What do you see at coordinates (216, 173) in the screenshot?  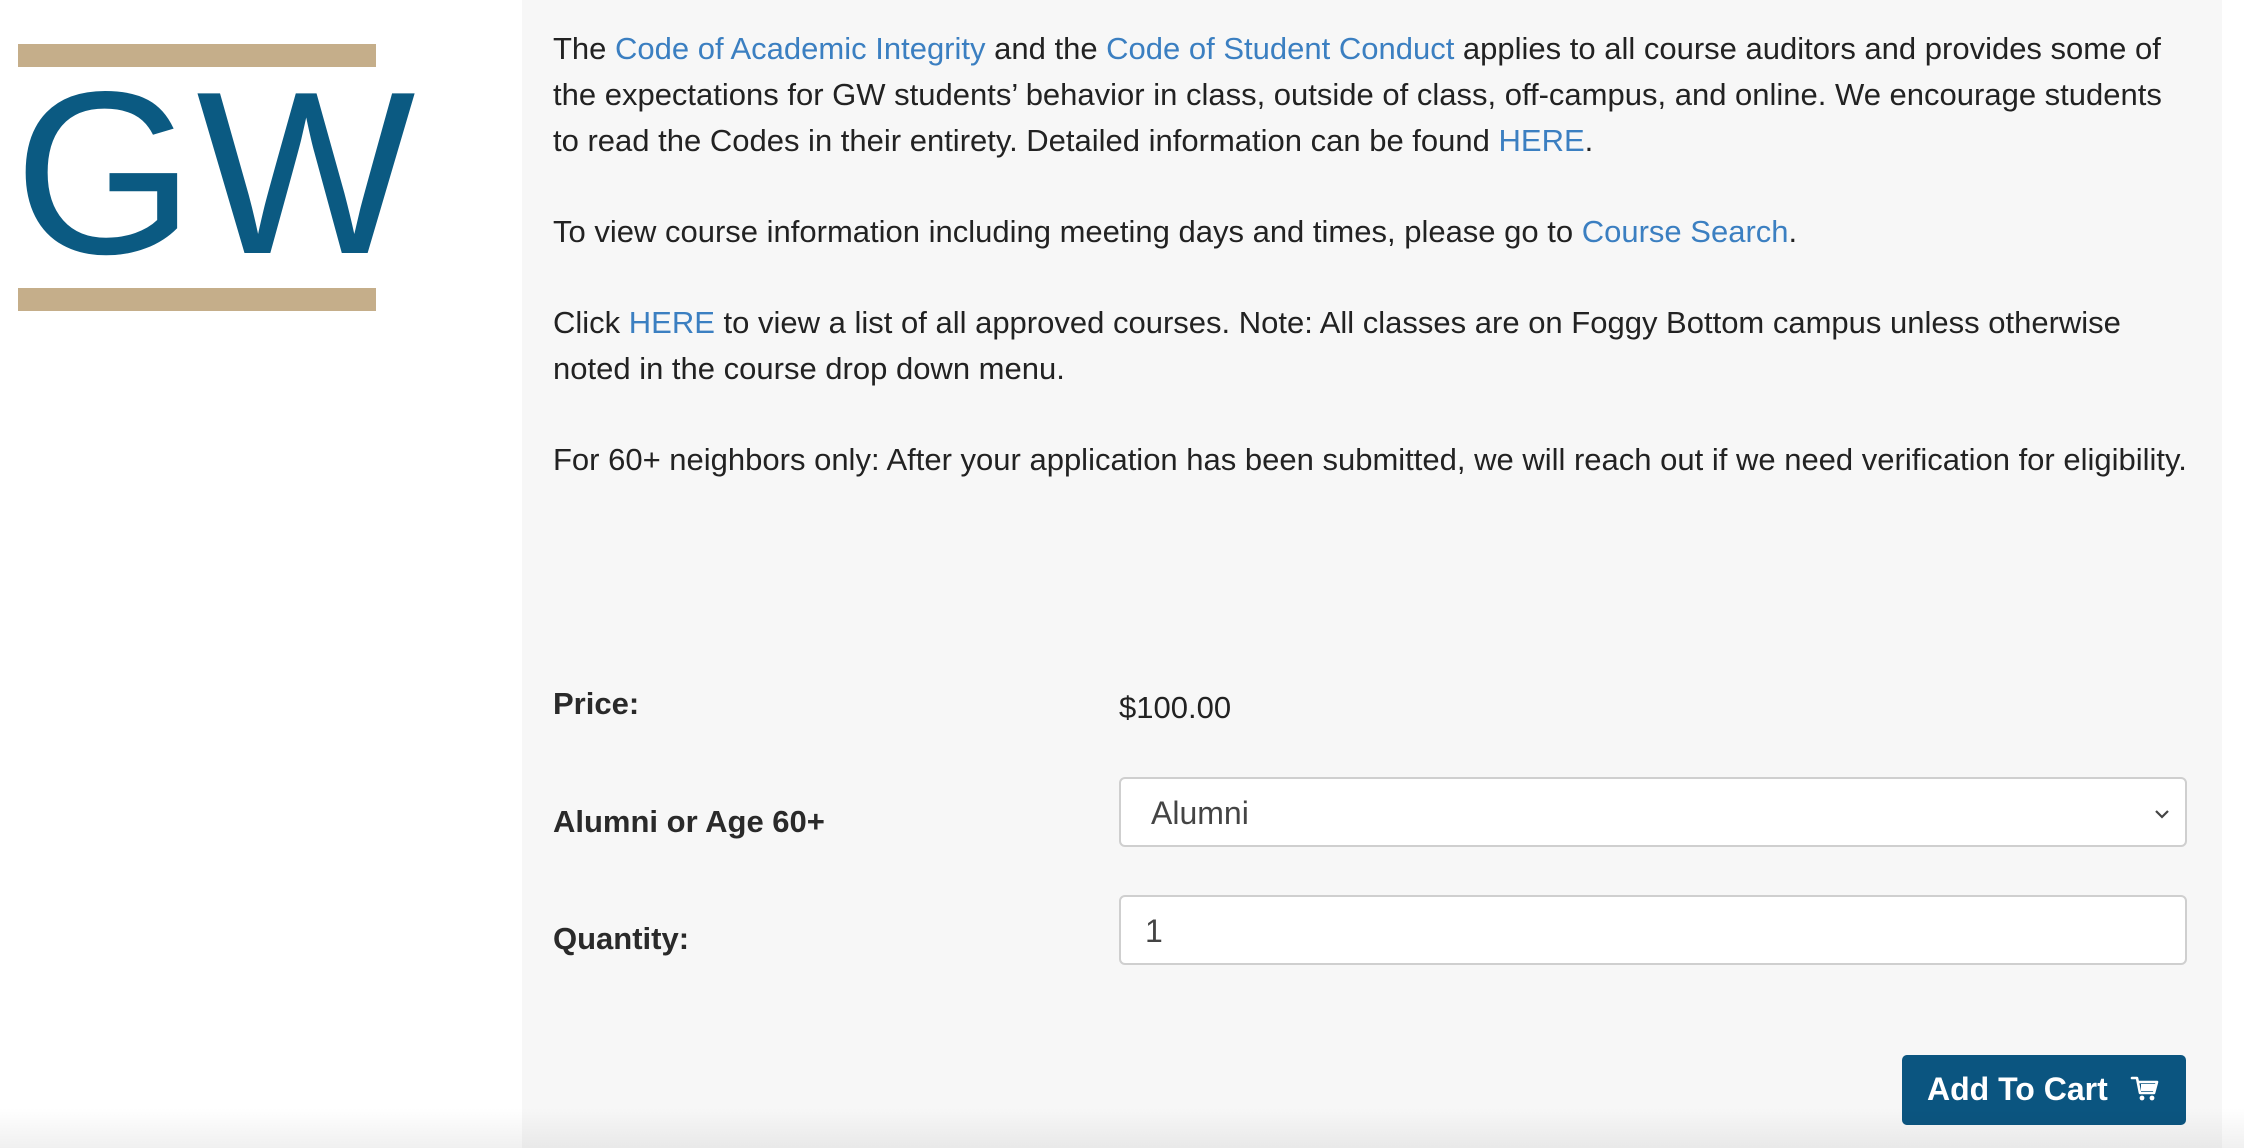 I see `logo-letters: GW` at bounding box center [216, 173].